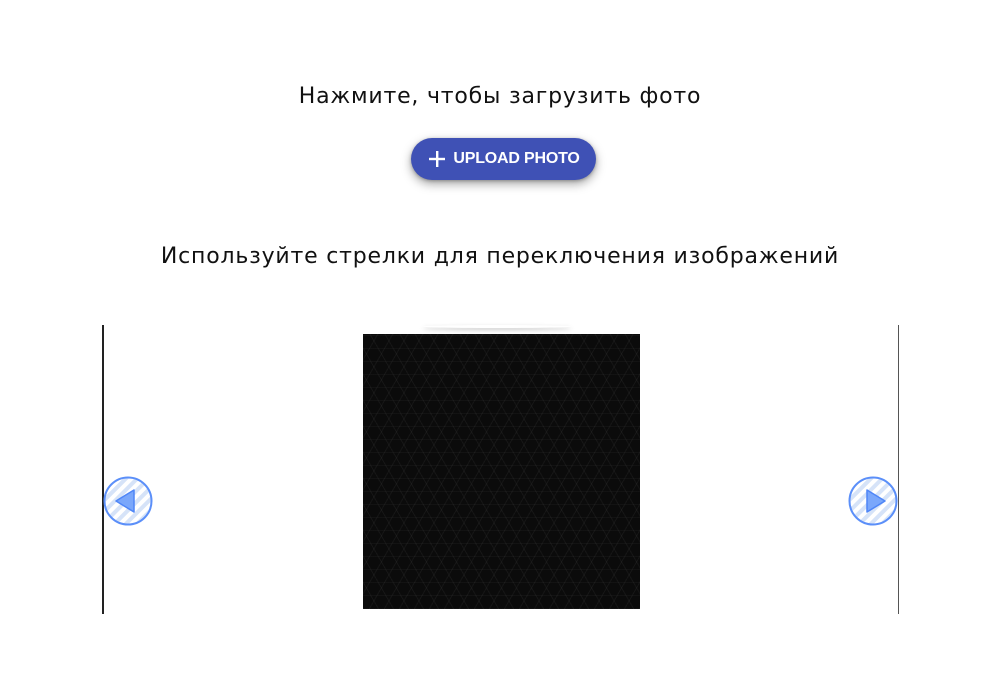  I want to click on next-image-button, so click(873, 501).